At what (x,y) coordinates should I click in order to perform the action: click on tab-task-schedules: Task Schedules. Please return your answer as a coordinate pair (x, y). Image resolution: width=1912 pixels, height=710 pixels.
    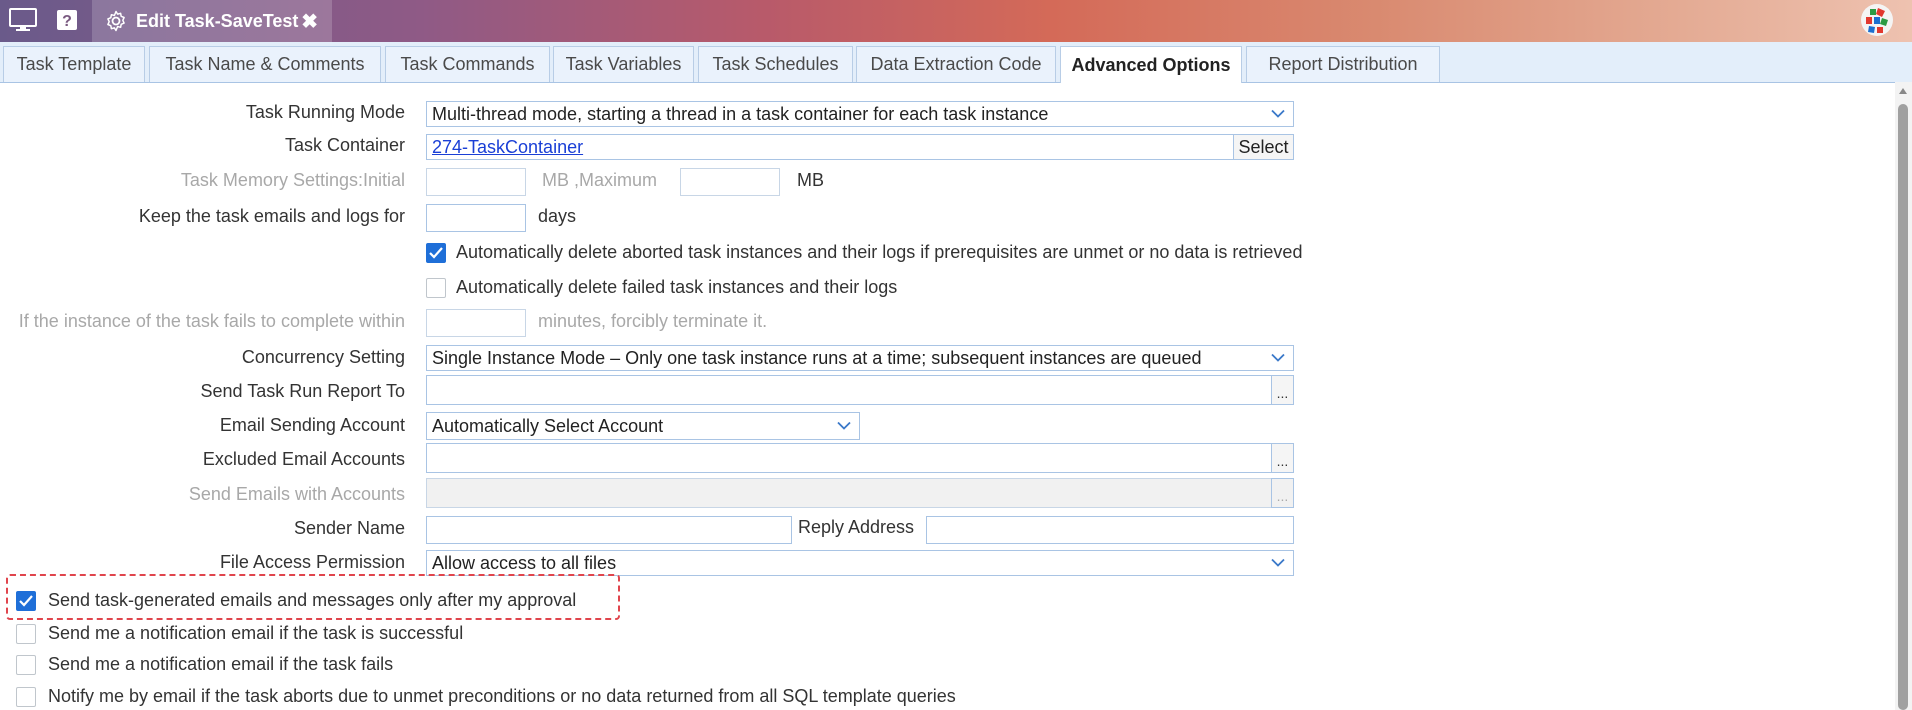
    Looking at the image, I should click on (775, 64).